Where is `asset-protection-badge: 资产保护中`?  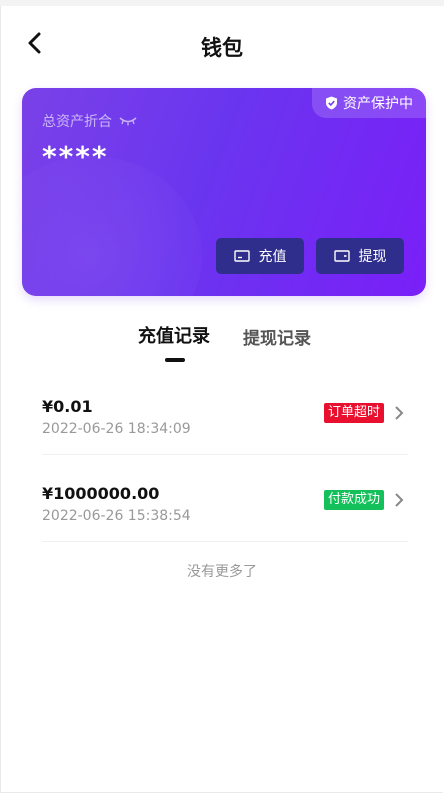 asset-protection-badge: 资产保护中 is located at coordinates (369, 103).